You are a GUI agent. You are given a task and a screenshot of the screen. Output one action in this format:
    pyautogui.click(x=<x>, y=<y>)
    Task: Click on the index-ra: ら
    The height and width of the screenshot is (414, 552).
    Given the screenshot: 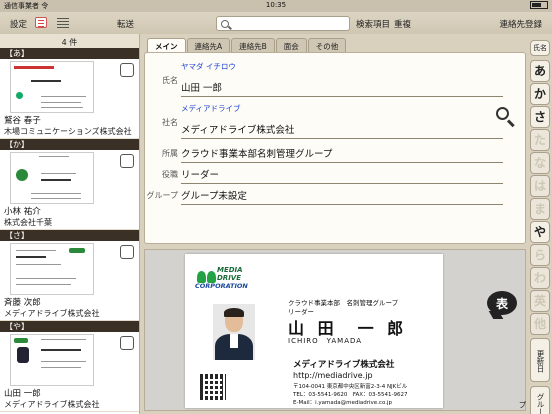 What is the action you would take?
    pyautogui.click(x=540, y=255)
    